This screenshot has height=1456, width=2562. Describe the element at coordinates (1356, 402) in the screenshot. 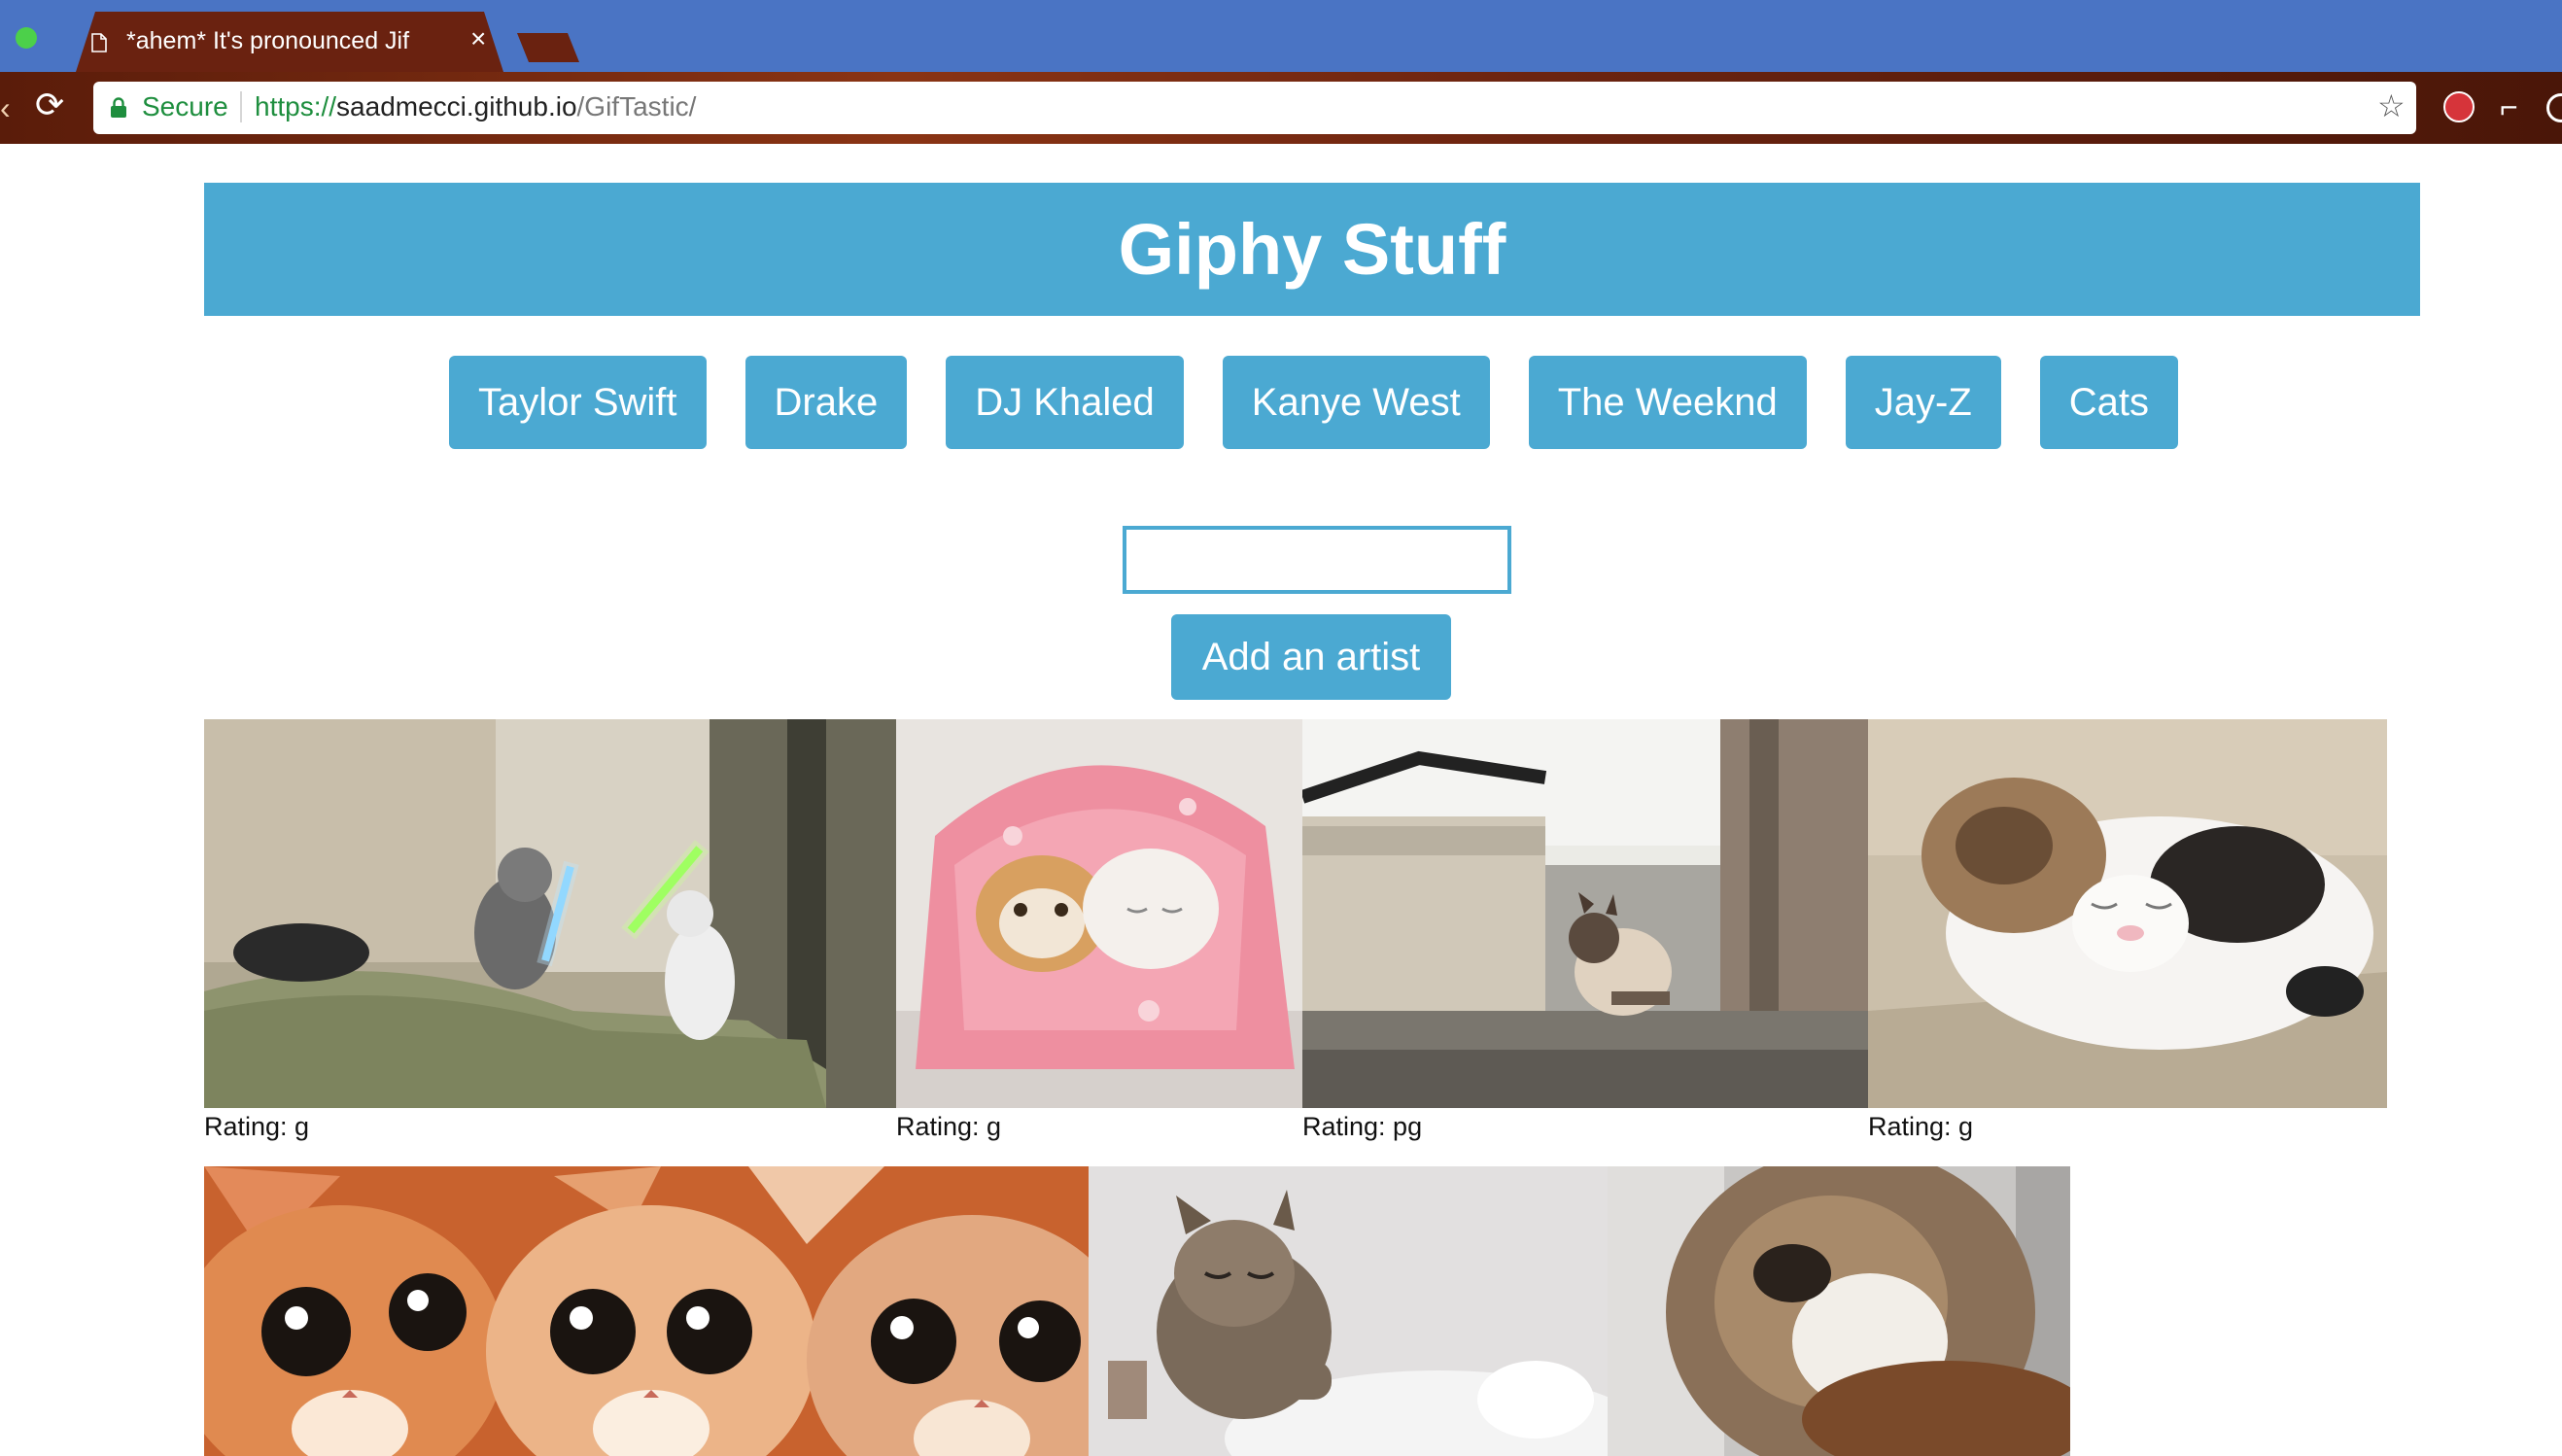

I see `artist-button-kanye-west: Kanye West` at that location.